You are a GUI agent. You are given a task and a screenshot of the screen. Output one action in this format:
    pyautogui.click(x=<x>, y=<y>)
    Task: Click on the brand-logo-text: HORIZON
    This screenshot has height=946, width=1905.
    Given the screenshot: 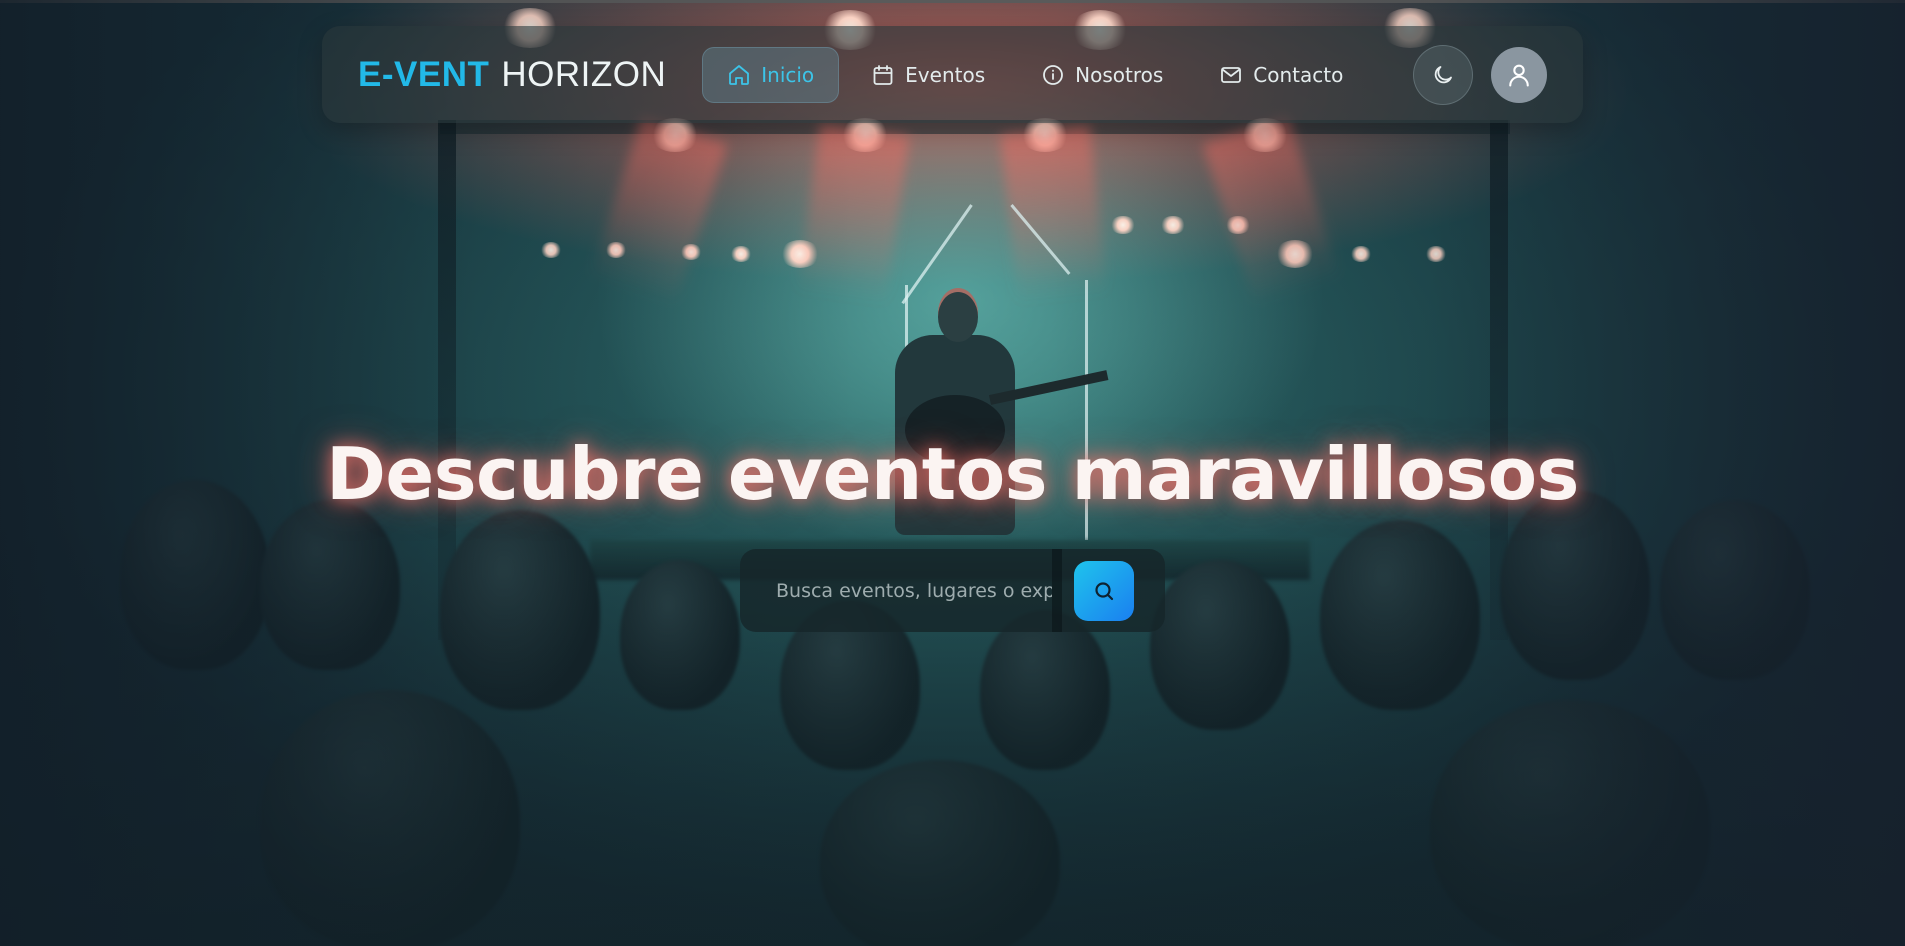 What is the action you would take?
    pyautogui.click(x=584, y=74)
    